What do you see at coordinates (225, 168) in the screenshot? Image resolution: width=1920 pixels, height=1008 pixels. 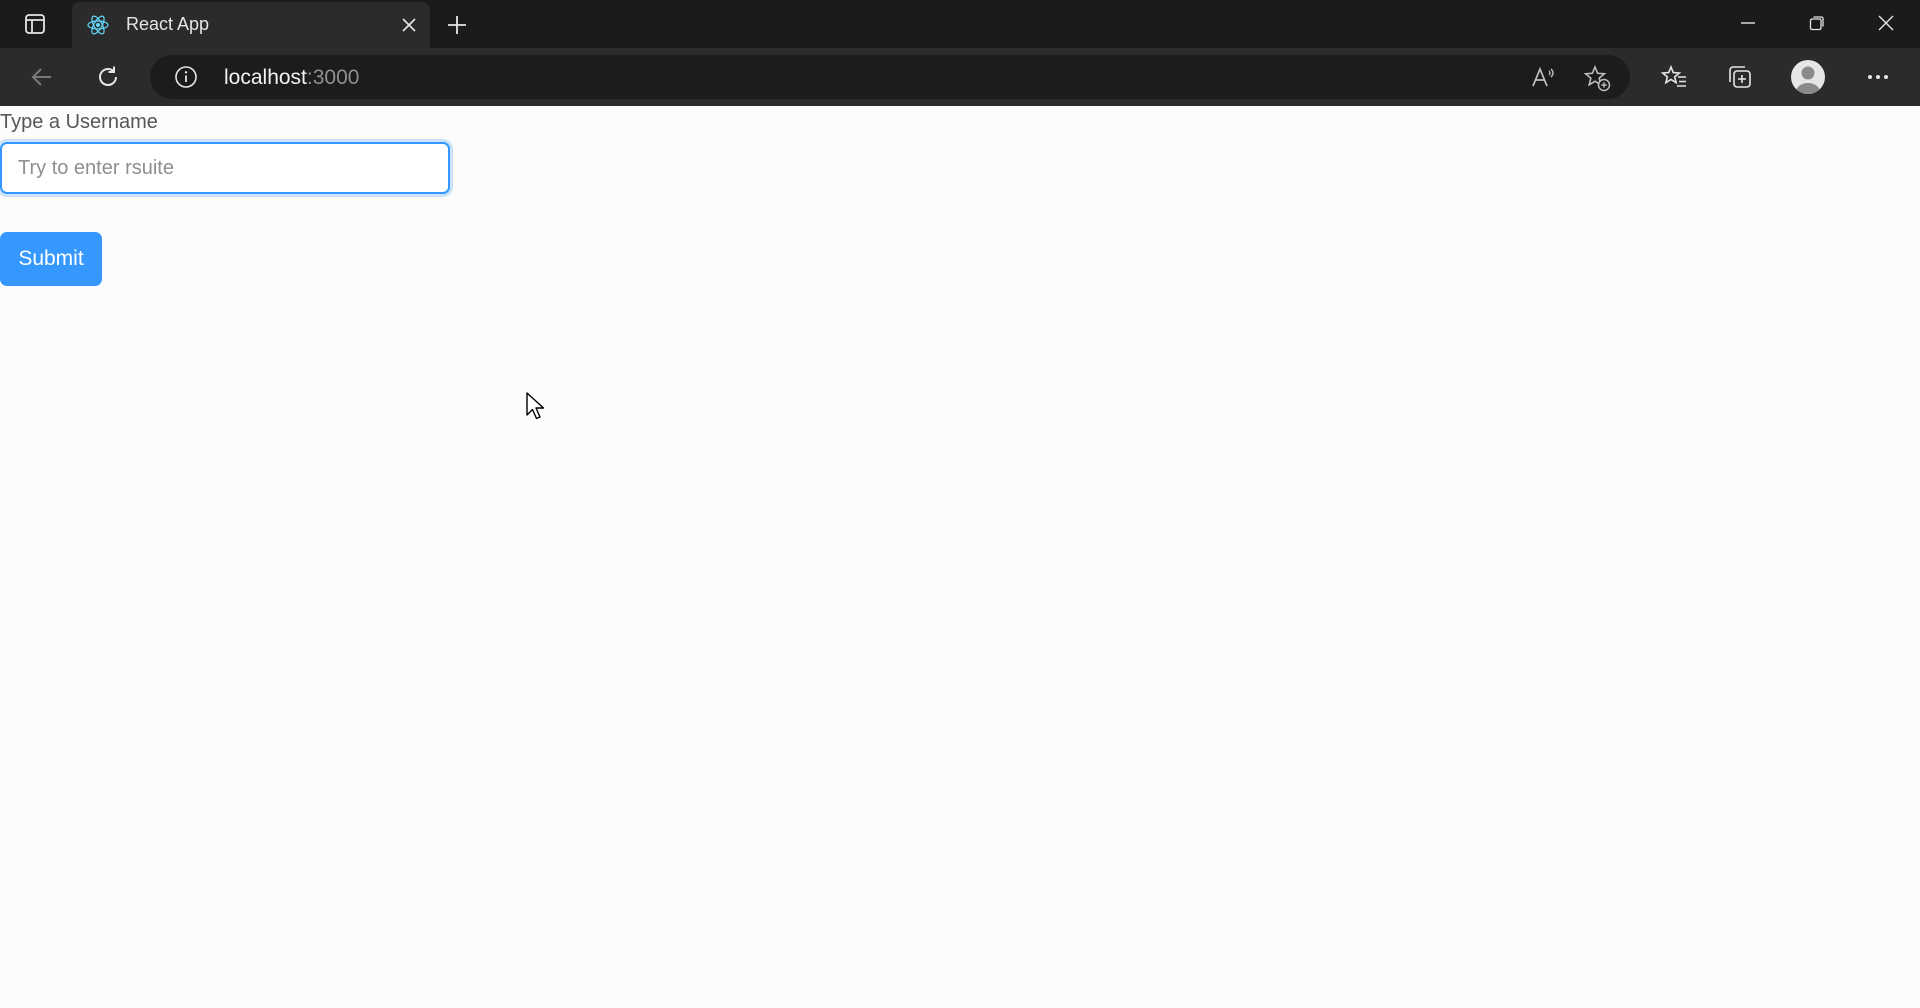 I see `username-input` at bounding box center [225, 168].